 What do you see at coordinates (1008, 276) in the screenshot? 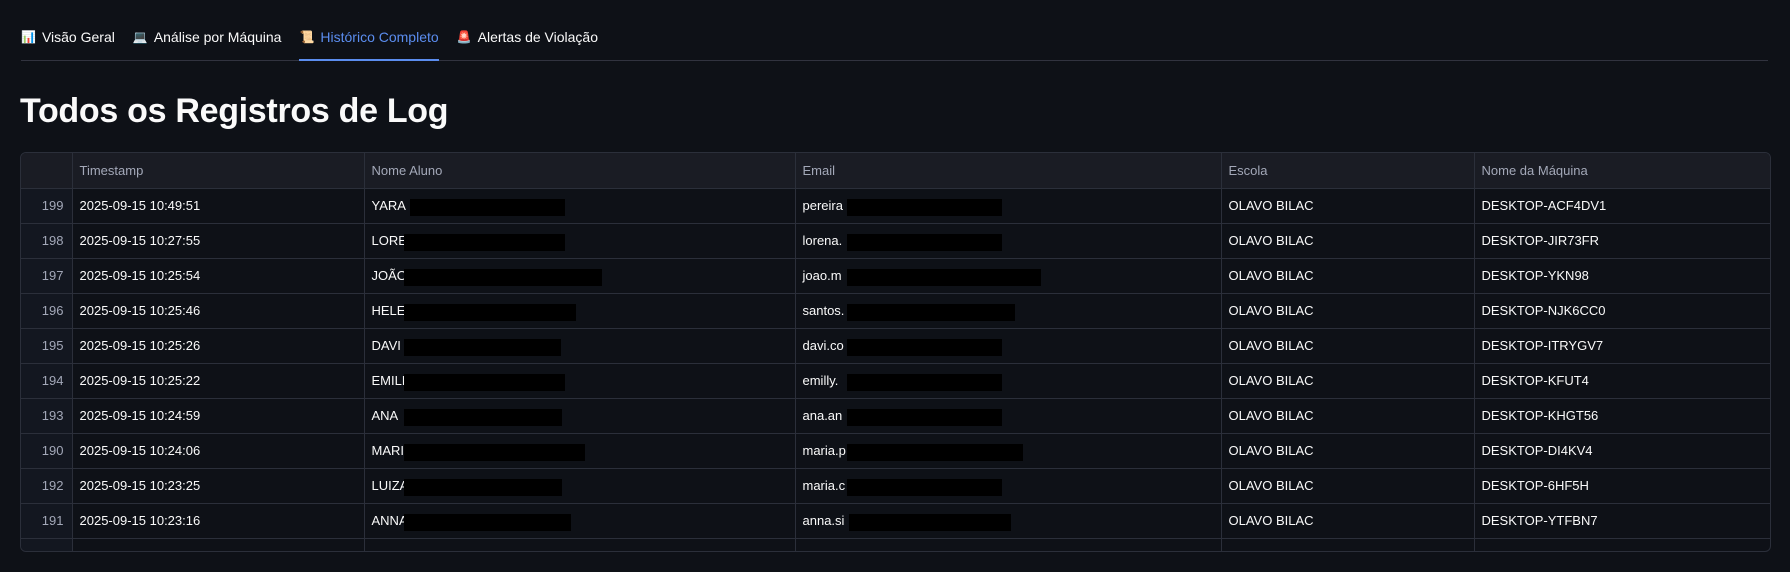
I see `cell-email: joao.m` at bounding box center [1008, 276].